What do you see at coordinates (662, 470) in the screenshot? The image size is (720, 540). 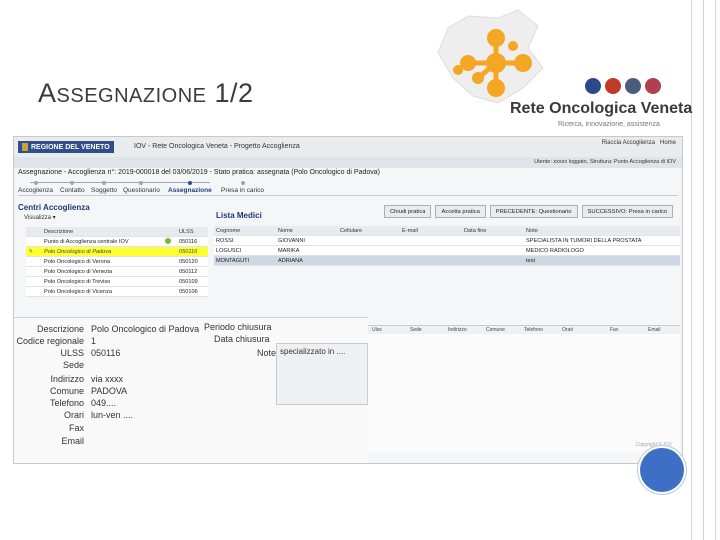 I see `slide-nav-circle` at bounding box center [662, 470].